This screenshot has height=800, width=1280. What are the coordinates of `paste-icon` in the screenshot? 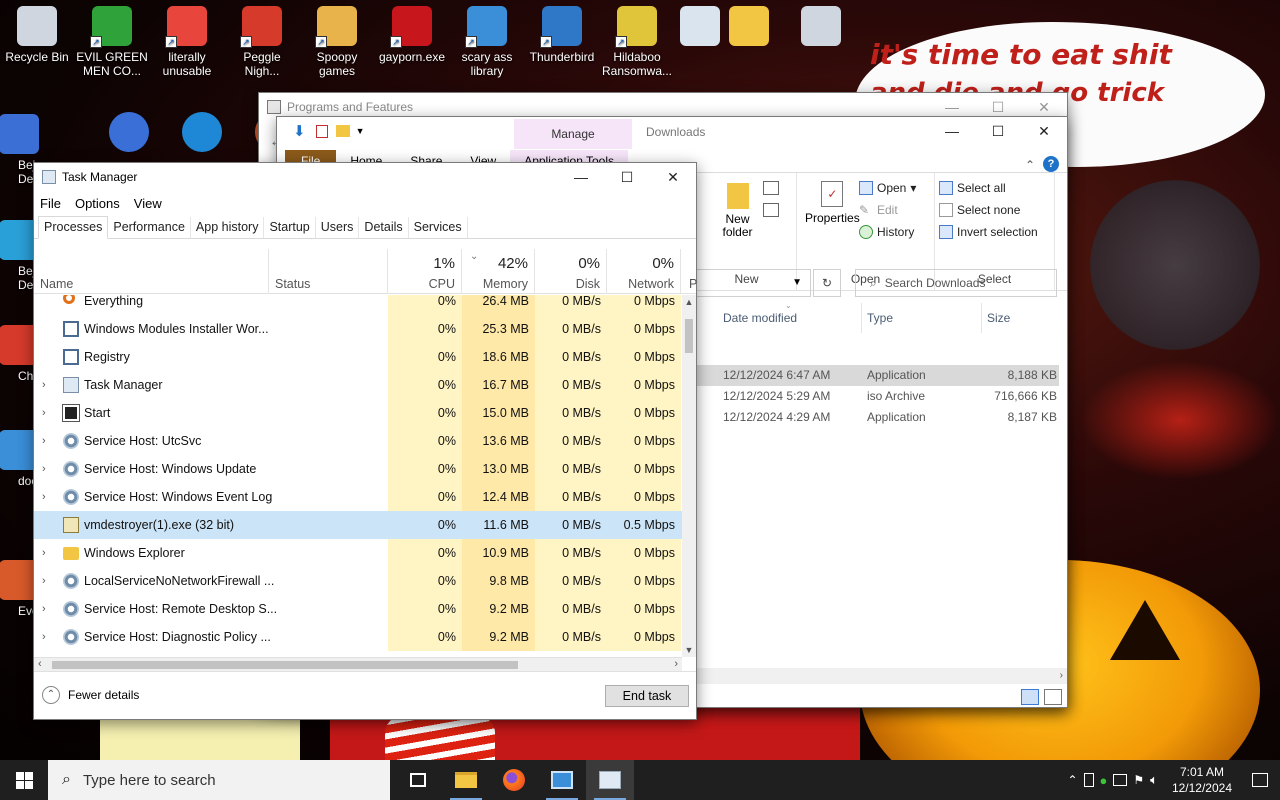 It's located at (771, 210).